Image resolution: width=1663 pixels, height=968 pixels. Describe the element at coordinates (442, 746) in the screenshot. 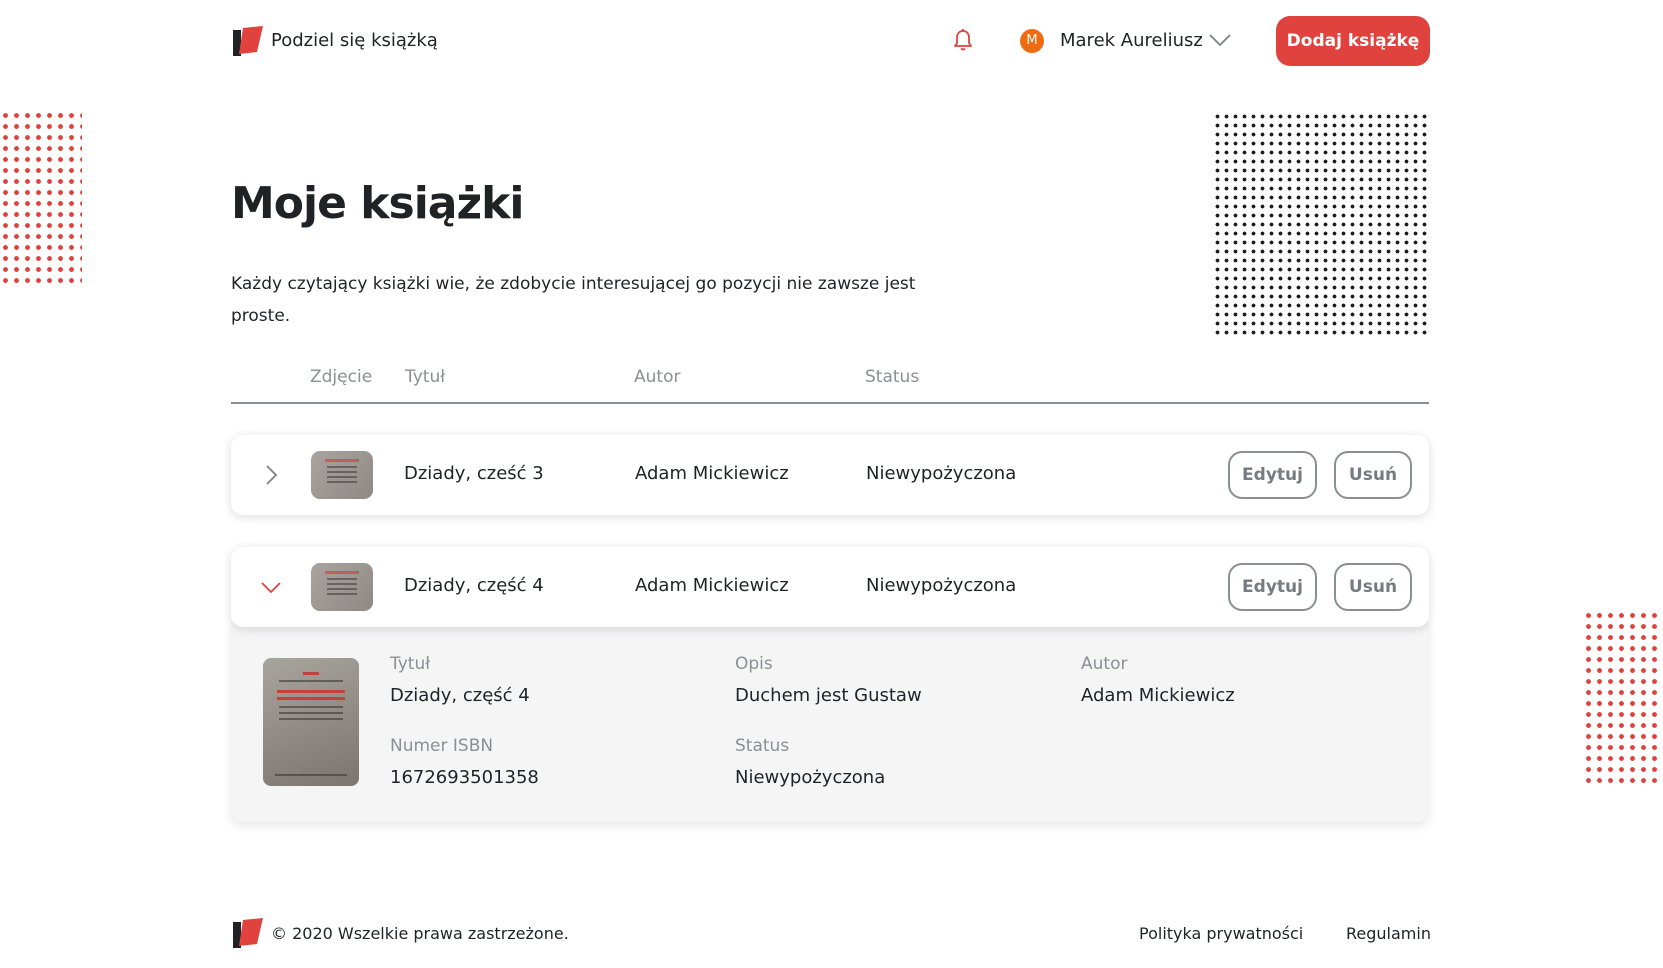

I see `detail-isbn-label: Numer ISBN` at that location.